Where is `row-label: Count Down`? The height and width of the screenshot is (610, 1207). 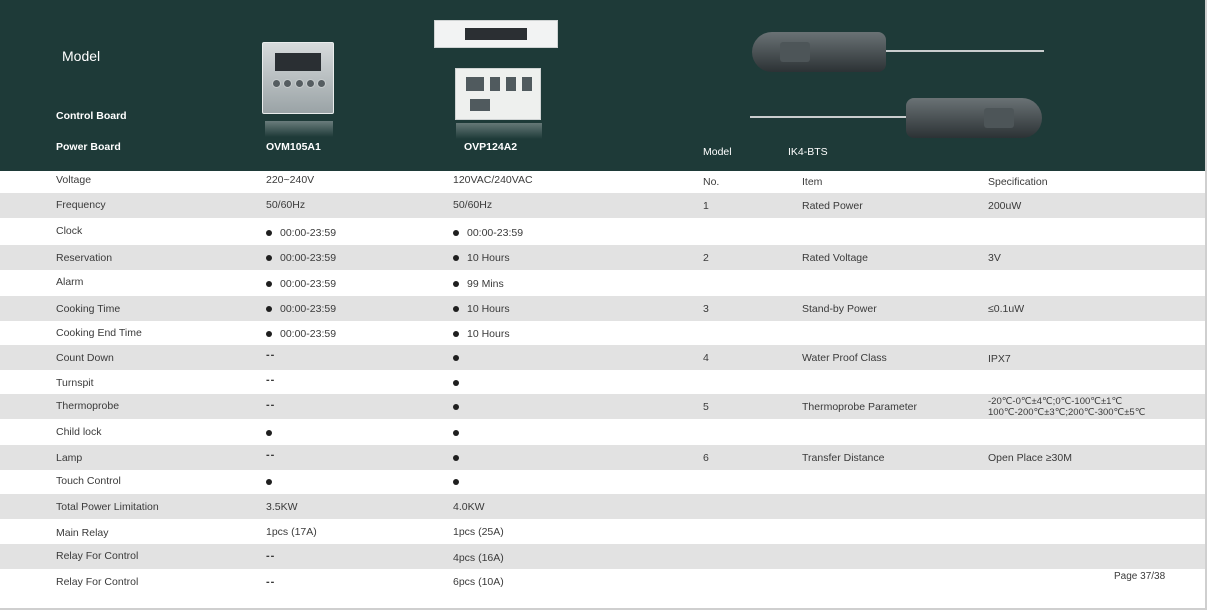
row-label: Count Down is located at coordinates (85, 358).